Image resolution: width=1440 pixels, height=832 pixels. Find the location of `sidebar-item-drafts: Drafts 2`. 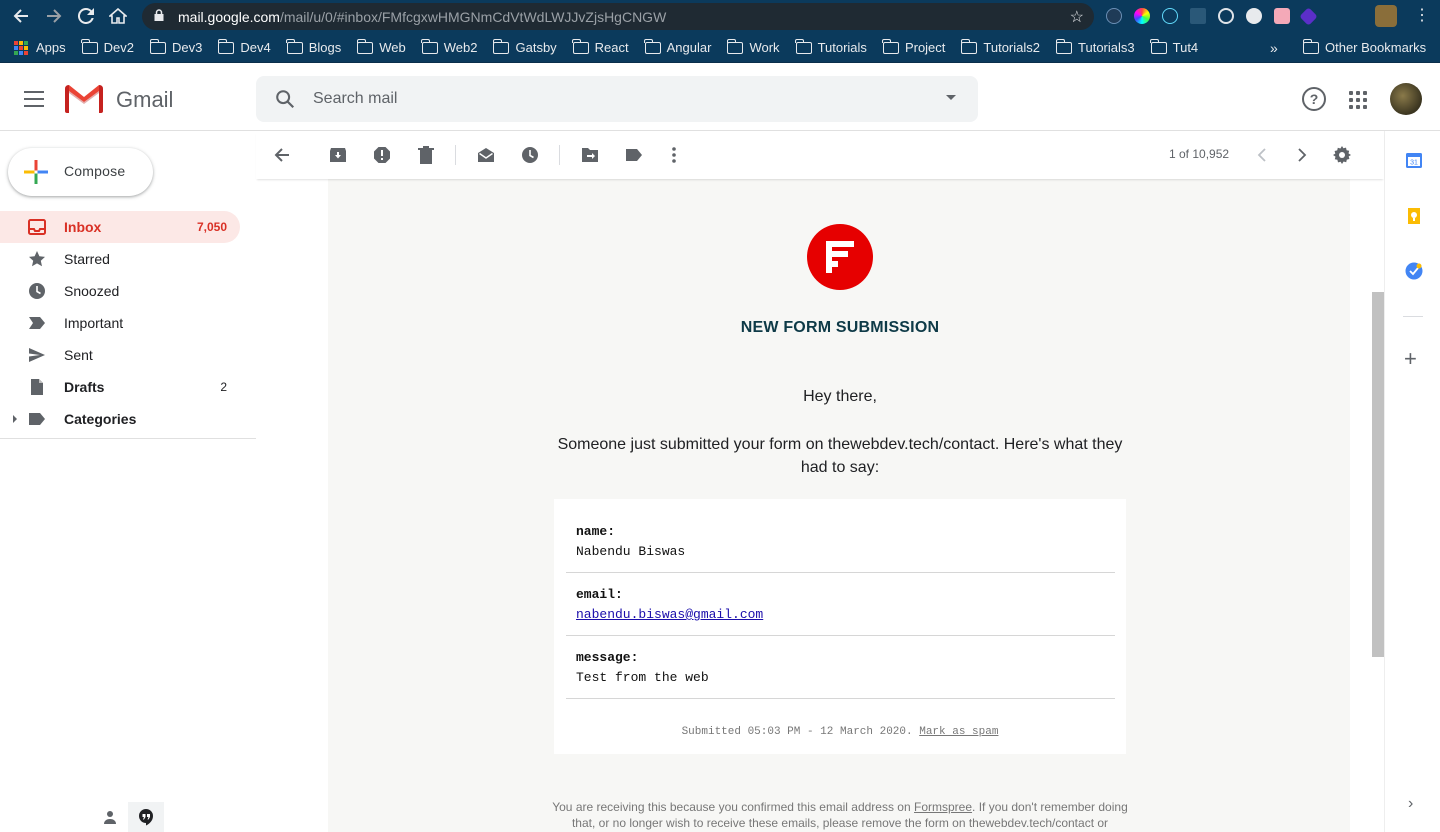

sidebar-item-drafts: Drafts 2 is located at coordinates (120, 387).